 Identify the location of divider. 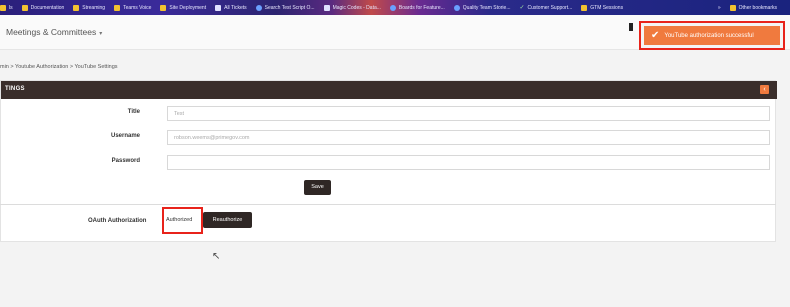
(388, 204).